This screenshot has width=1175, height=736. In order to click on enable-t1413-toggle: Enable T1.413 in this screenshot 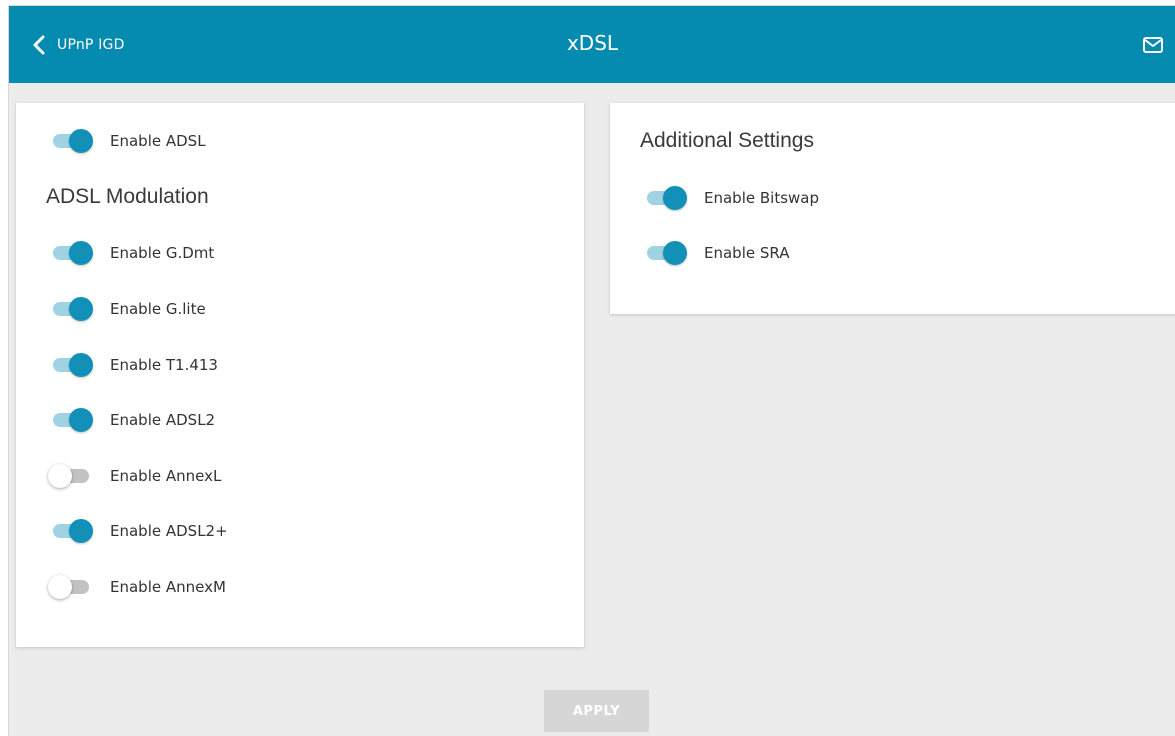, I will do `click(133, 365)`.